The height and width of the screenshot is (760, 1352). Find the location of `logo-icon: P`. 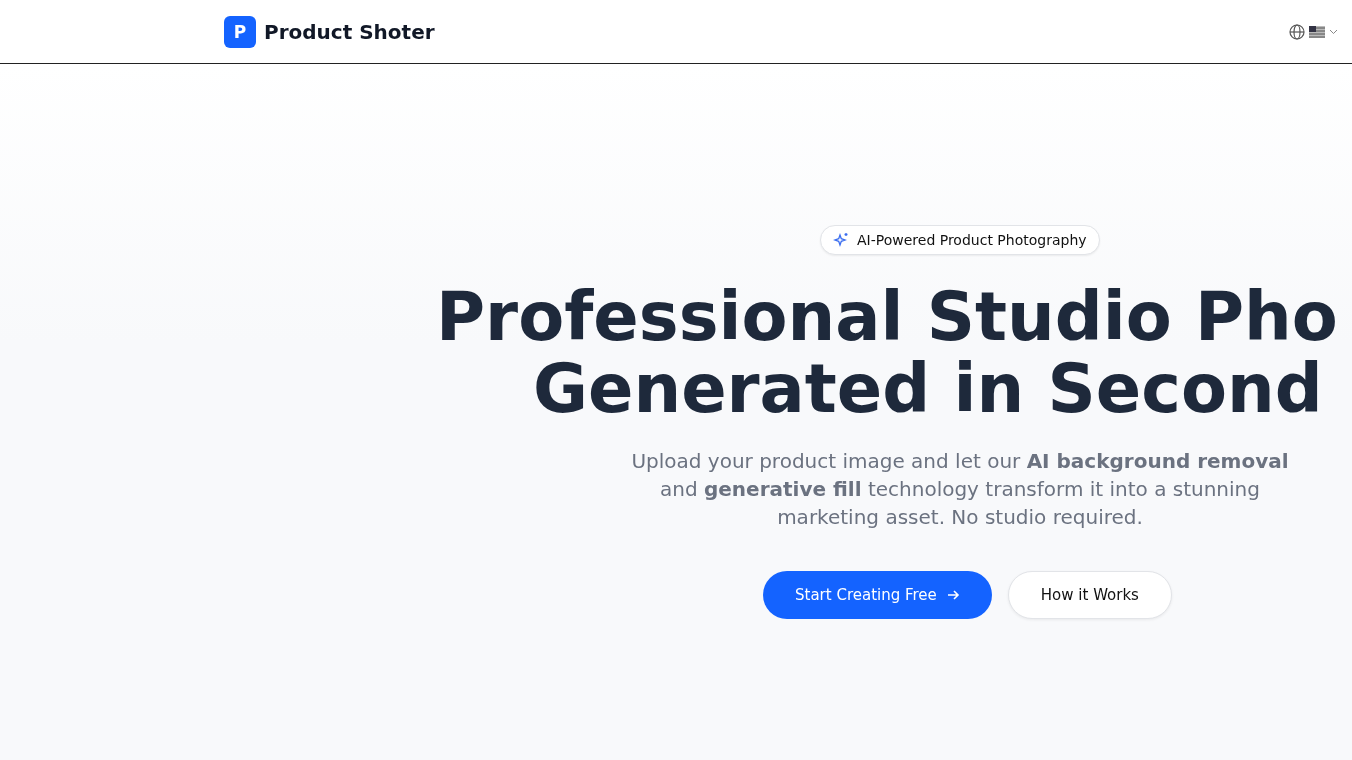

logo-icon: P is located at coordinates (240, 31).